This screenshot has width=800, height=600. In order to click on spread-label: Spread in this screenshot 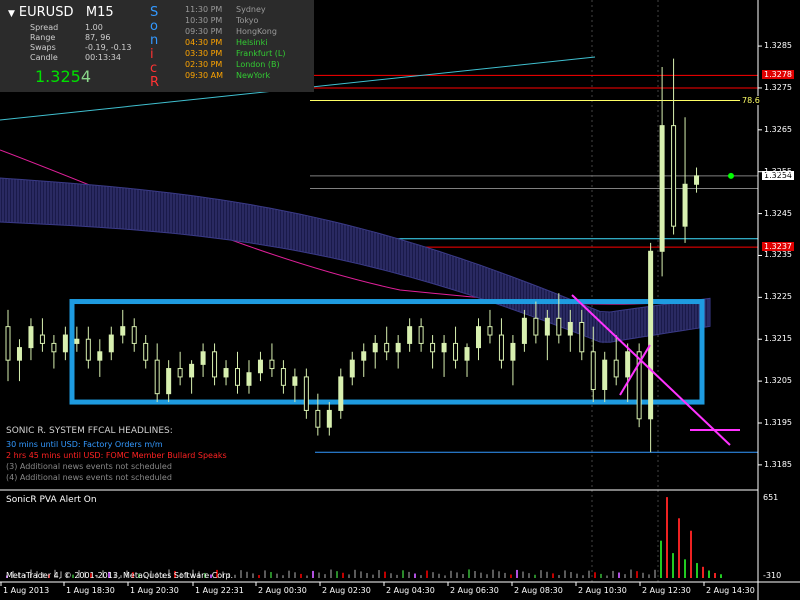, I will do `click(44, 27)`.